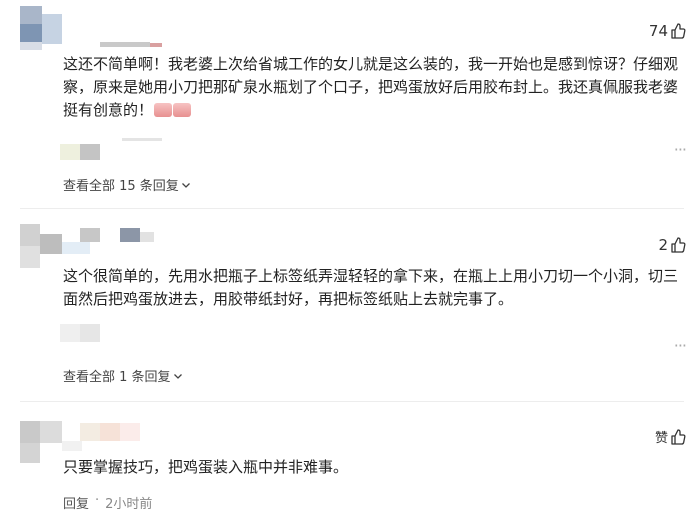 The width and height of the screenshot is (694, 526). I want to click on view-replies-link: 查看全部 1 条回复, so click(123, 375).